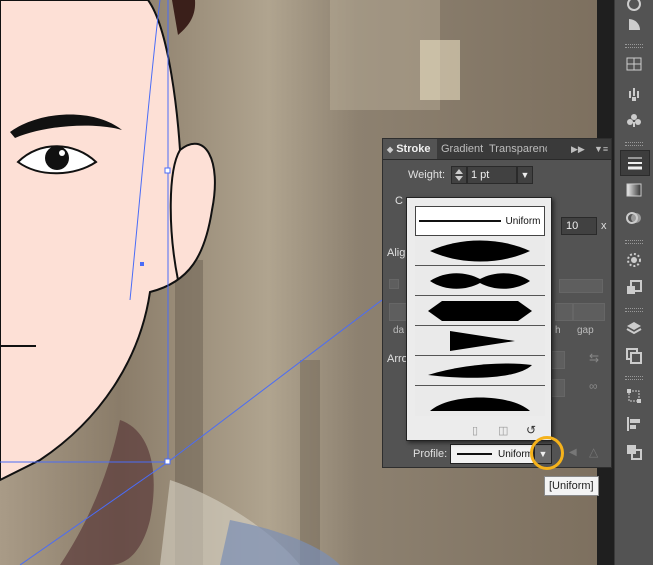 This screenshot has height=565, width=653. What do you see at coordinates (399, 330) in the screenshot?
I see `dash-label: da` at bounding box center [399, 330].